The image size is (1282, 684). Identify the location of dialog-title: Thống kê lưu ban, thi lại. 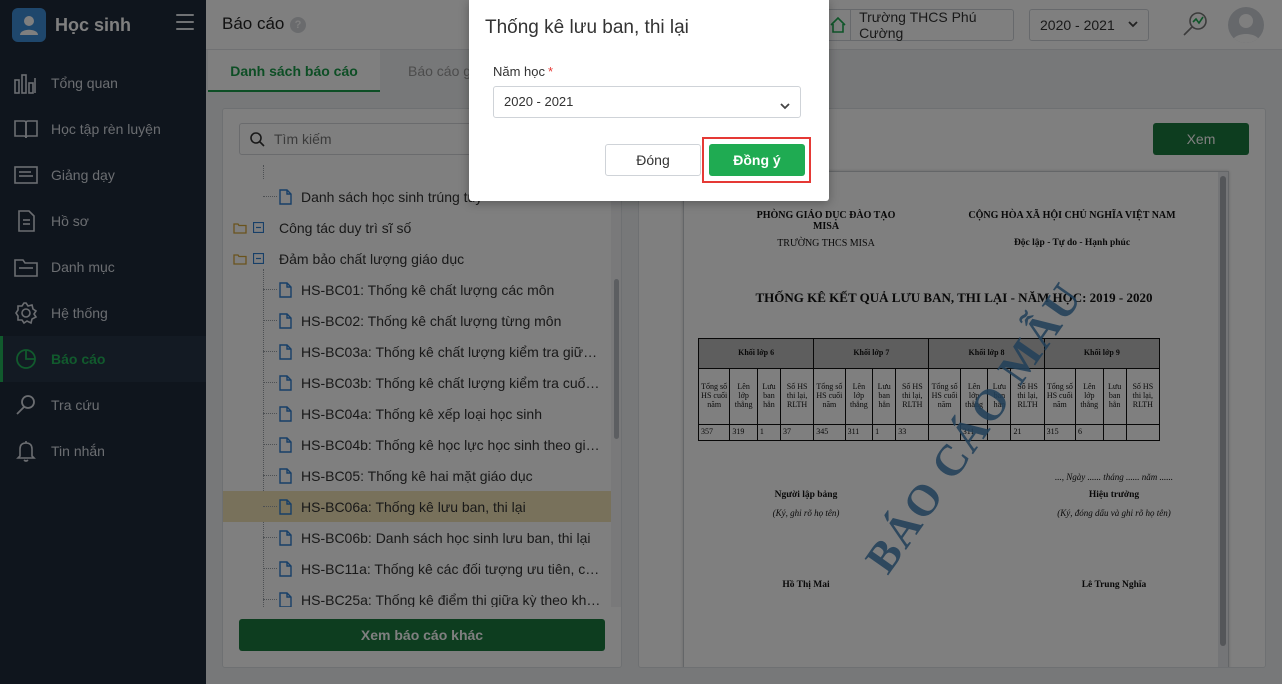
(587, 27).